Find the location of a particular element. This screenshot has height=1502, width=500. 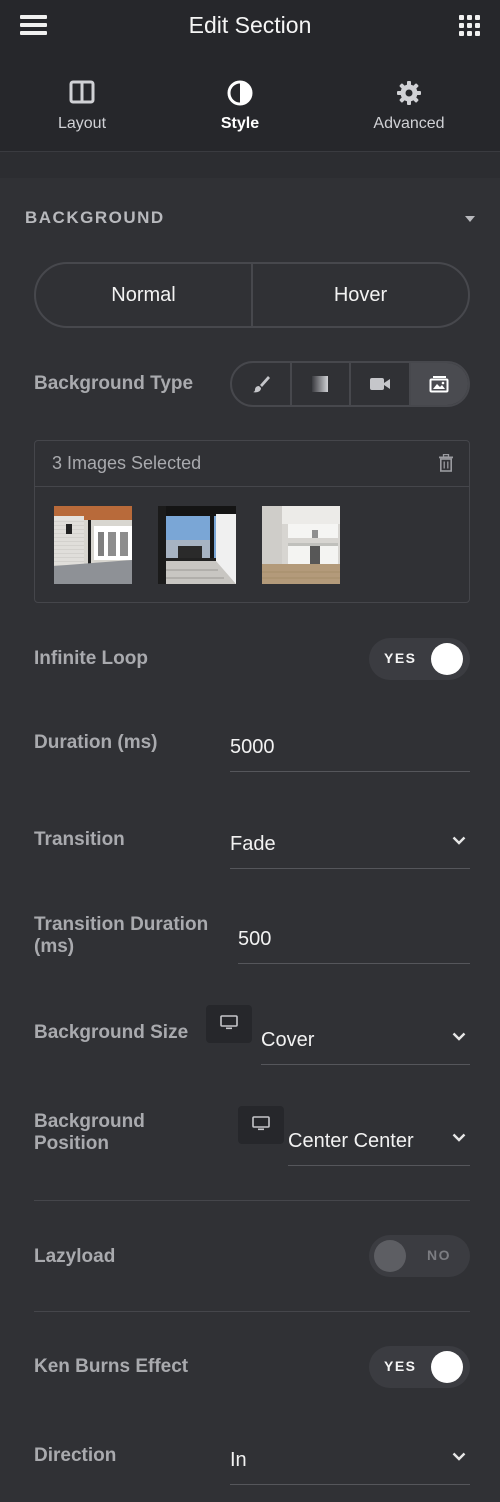

ken-burns-toggle: YES is located at coordinates (419, 1367).